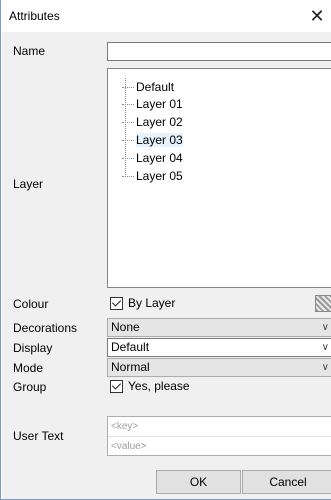 The image size is (331, 500). I want to click on user-text-grid: <key> <value>, so click(219, 436).